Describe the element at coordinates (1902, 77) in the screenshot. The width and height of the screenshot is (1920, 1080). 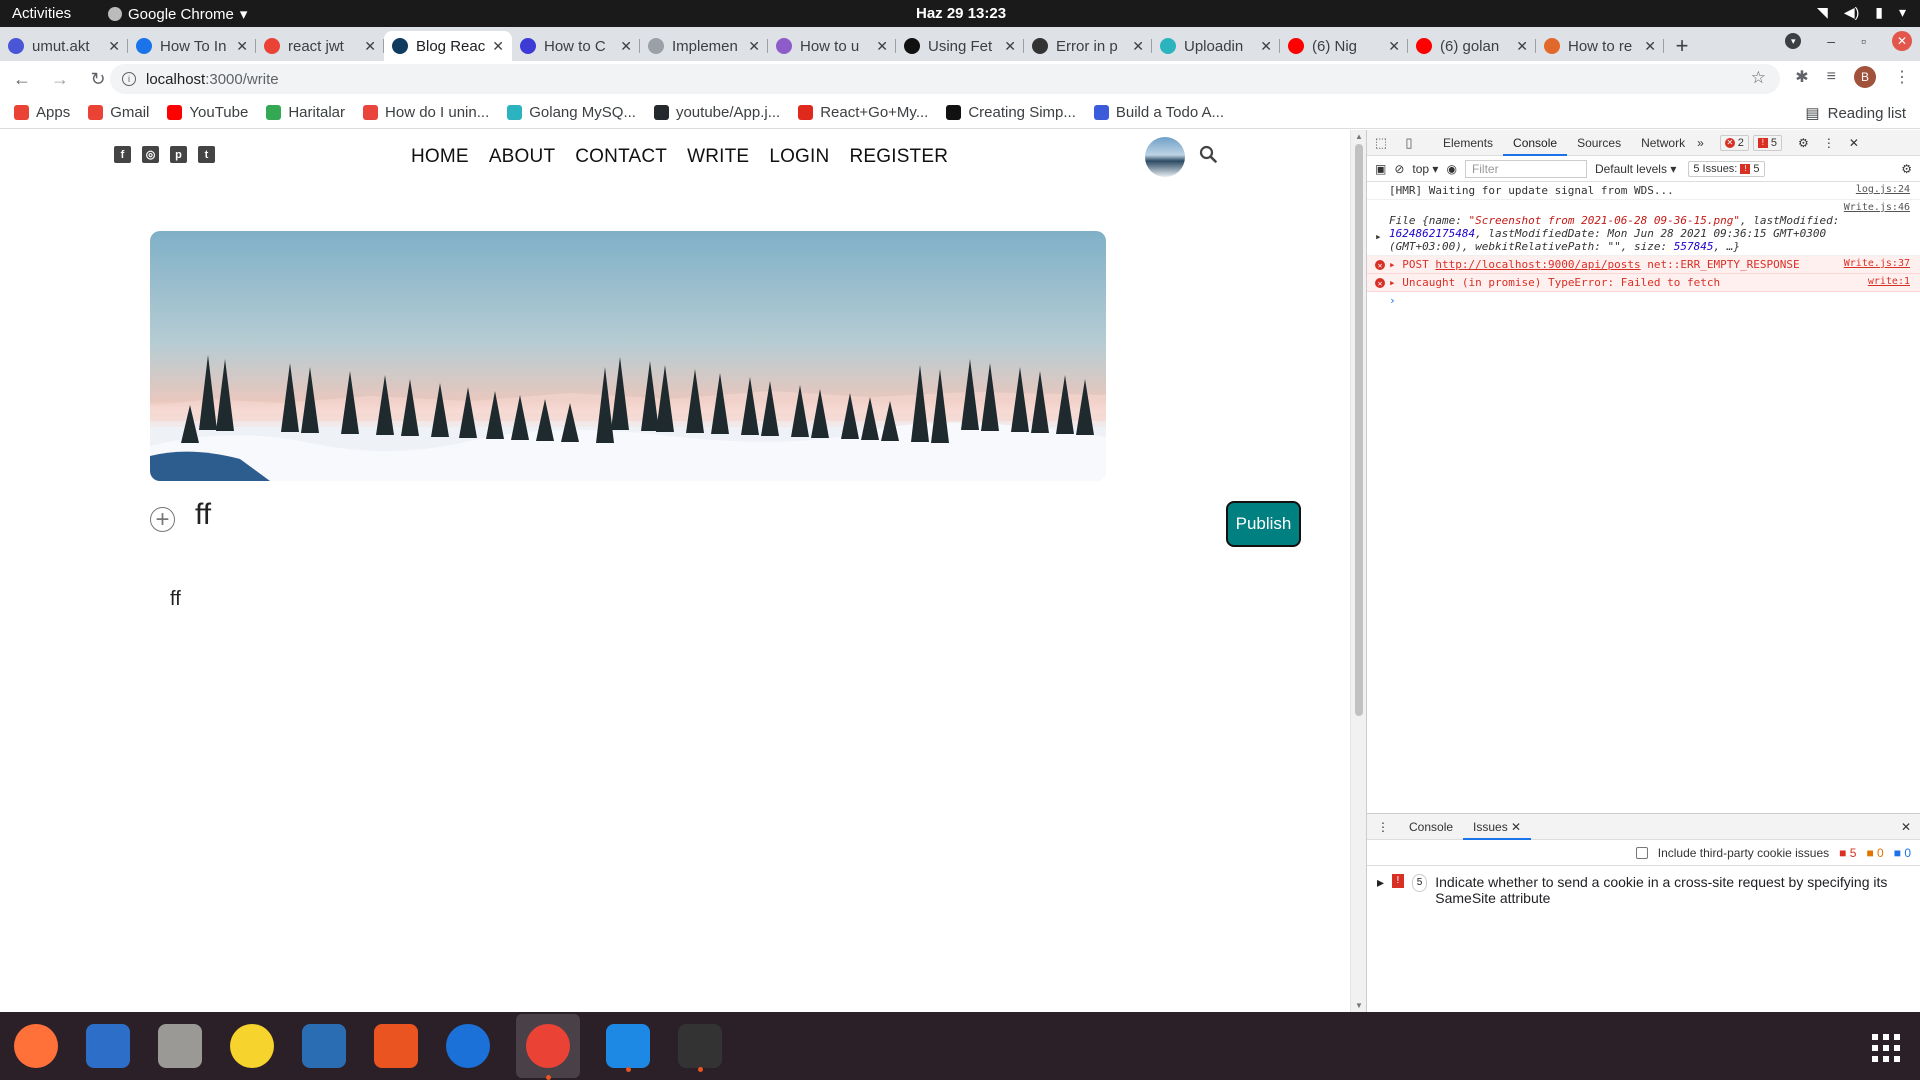
I see `chrome-menu-icon: ⋮` at that location.